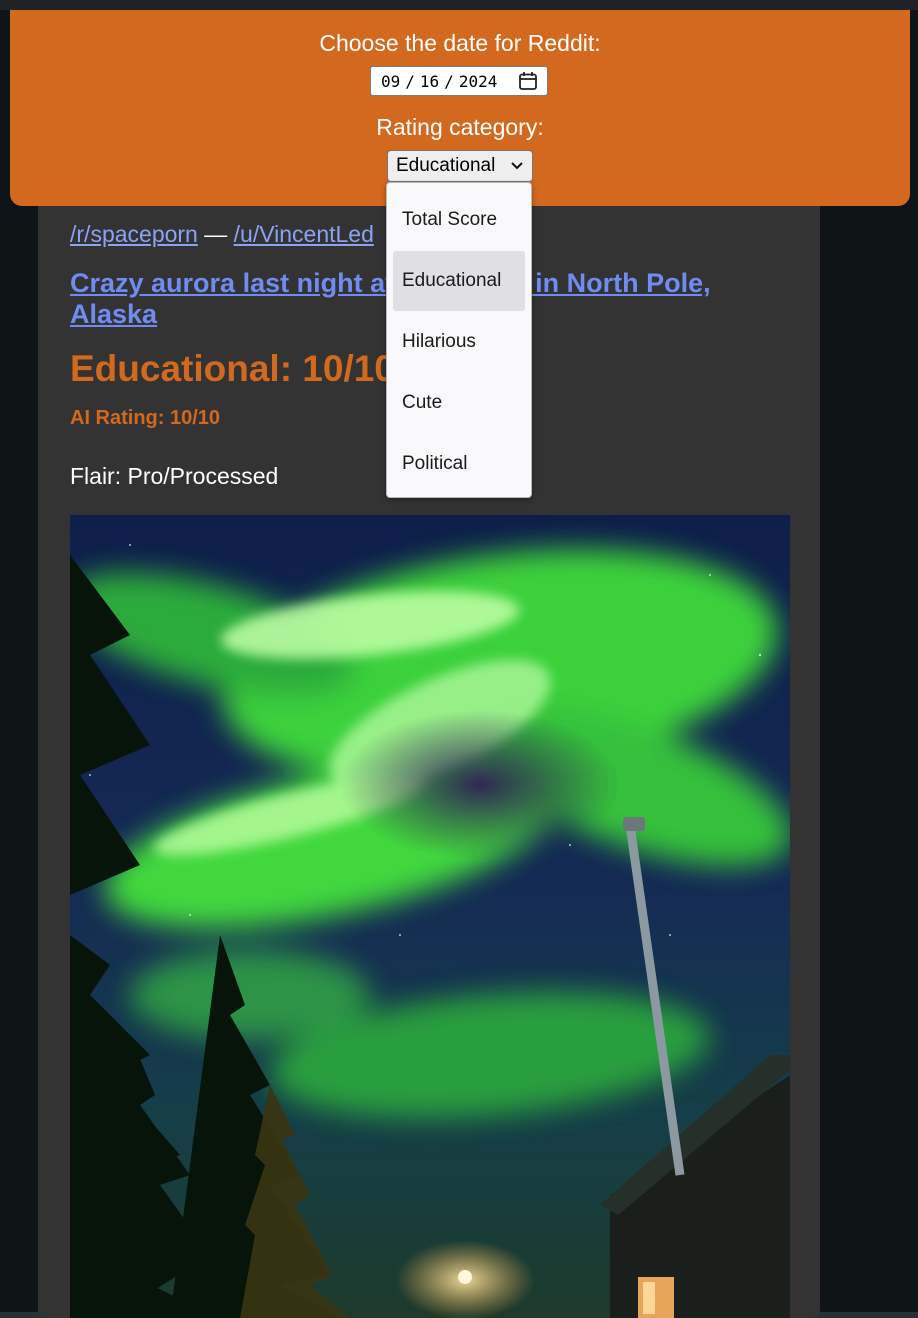 The height and width of the screenshot is (1318, 918). What do you see at coordinates (446, 165) in the screenshot?
I see `select-value: Educational` at bounding box center [446, 165].